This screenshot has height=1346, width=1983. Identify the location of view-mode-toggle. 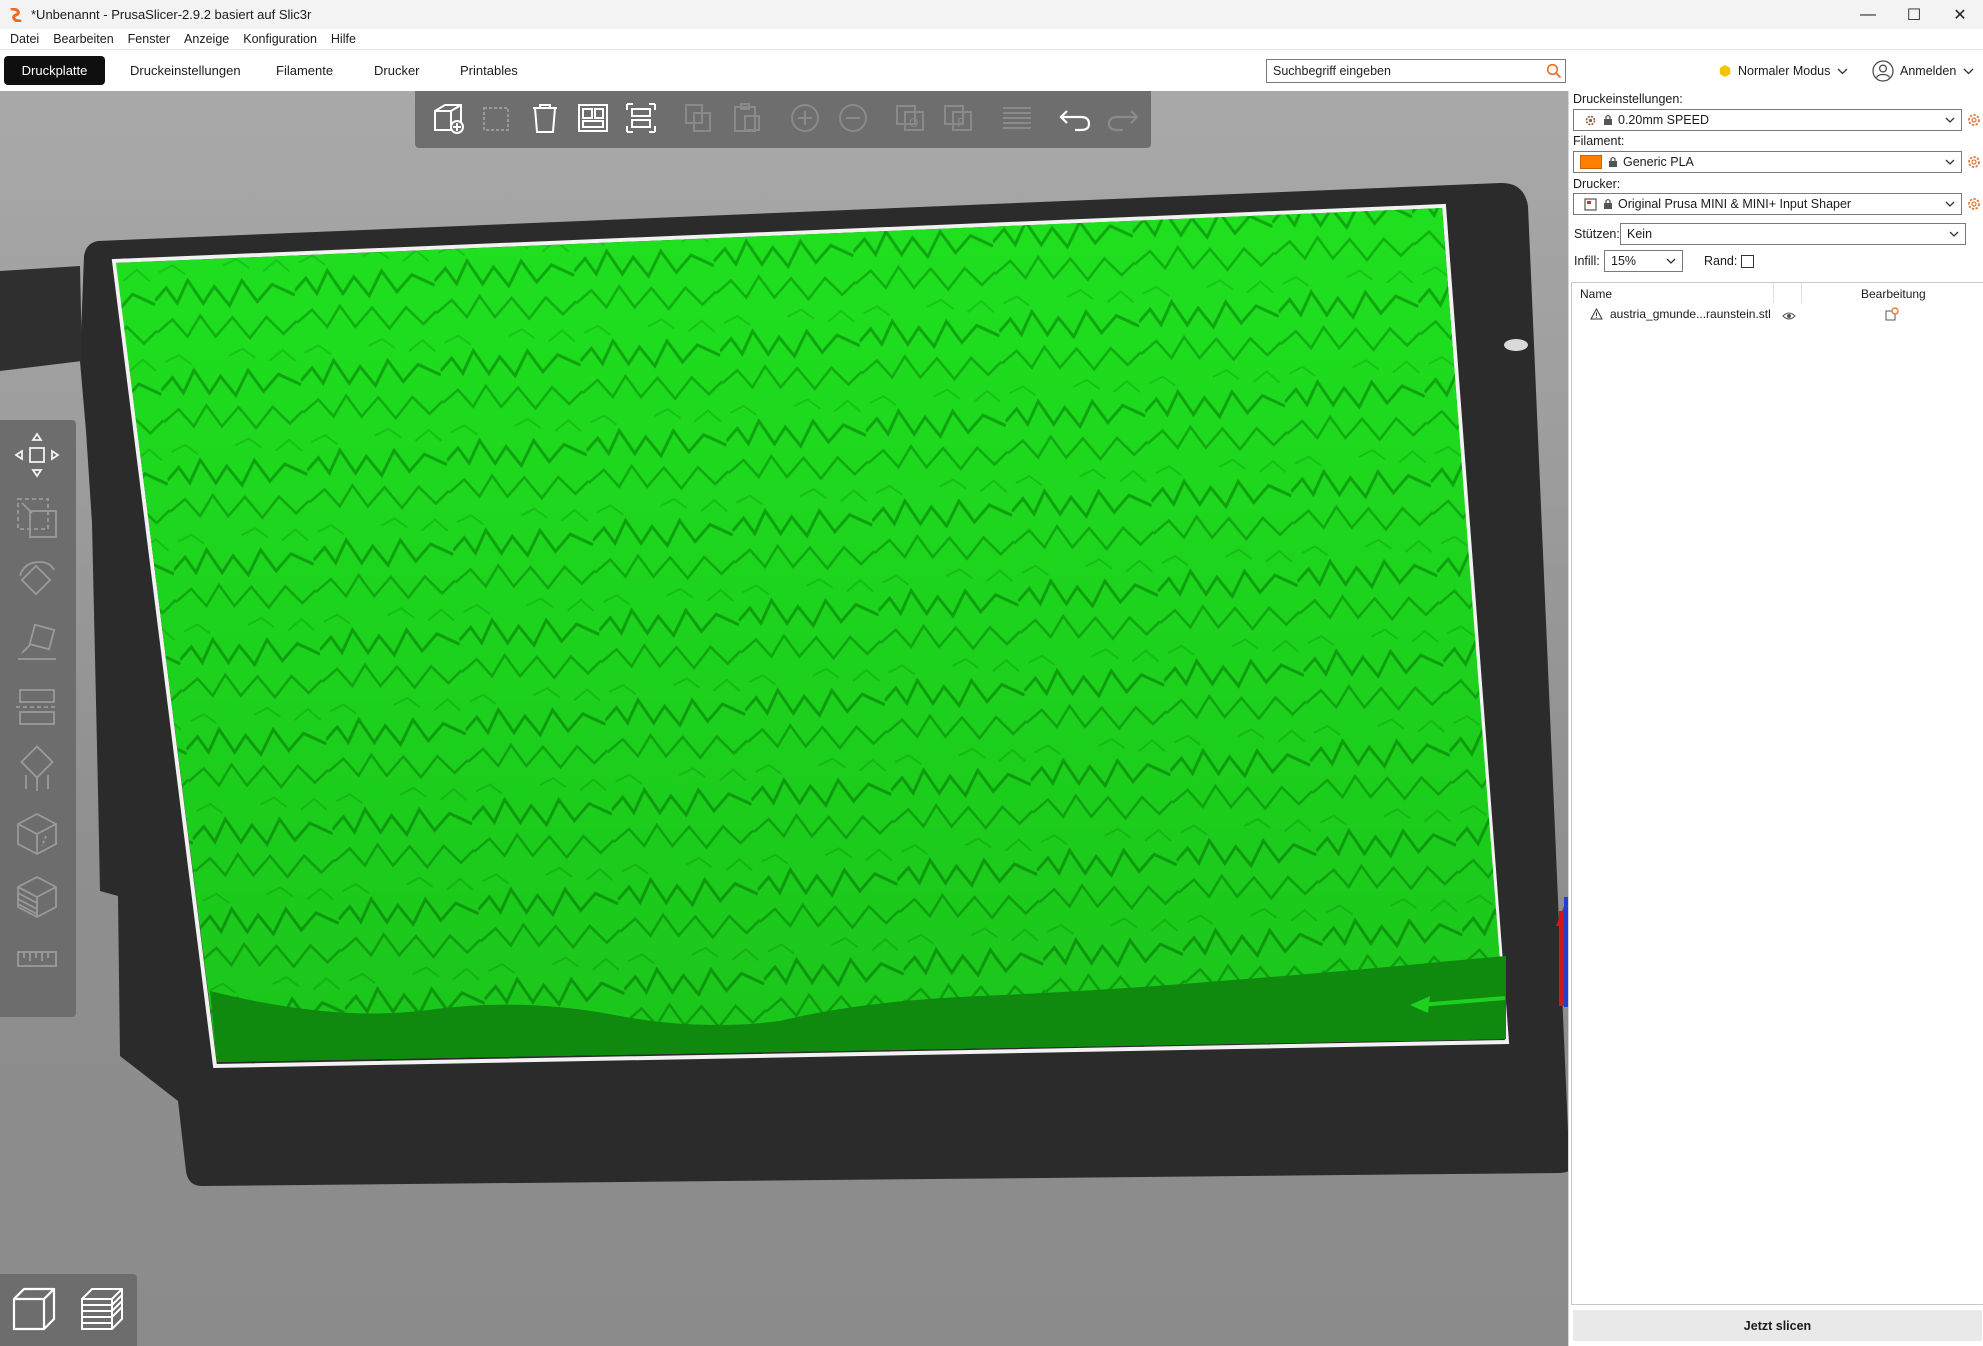
(68, 1310).